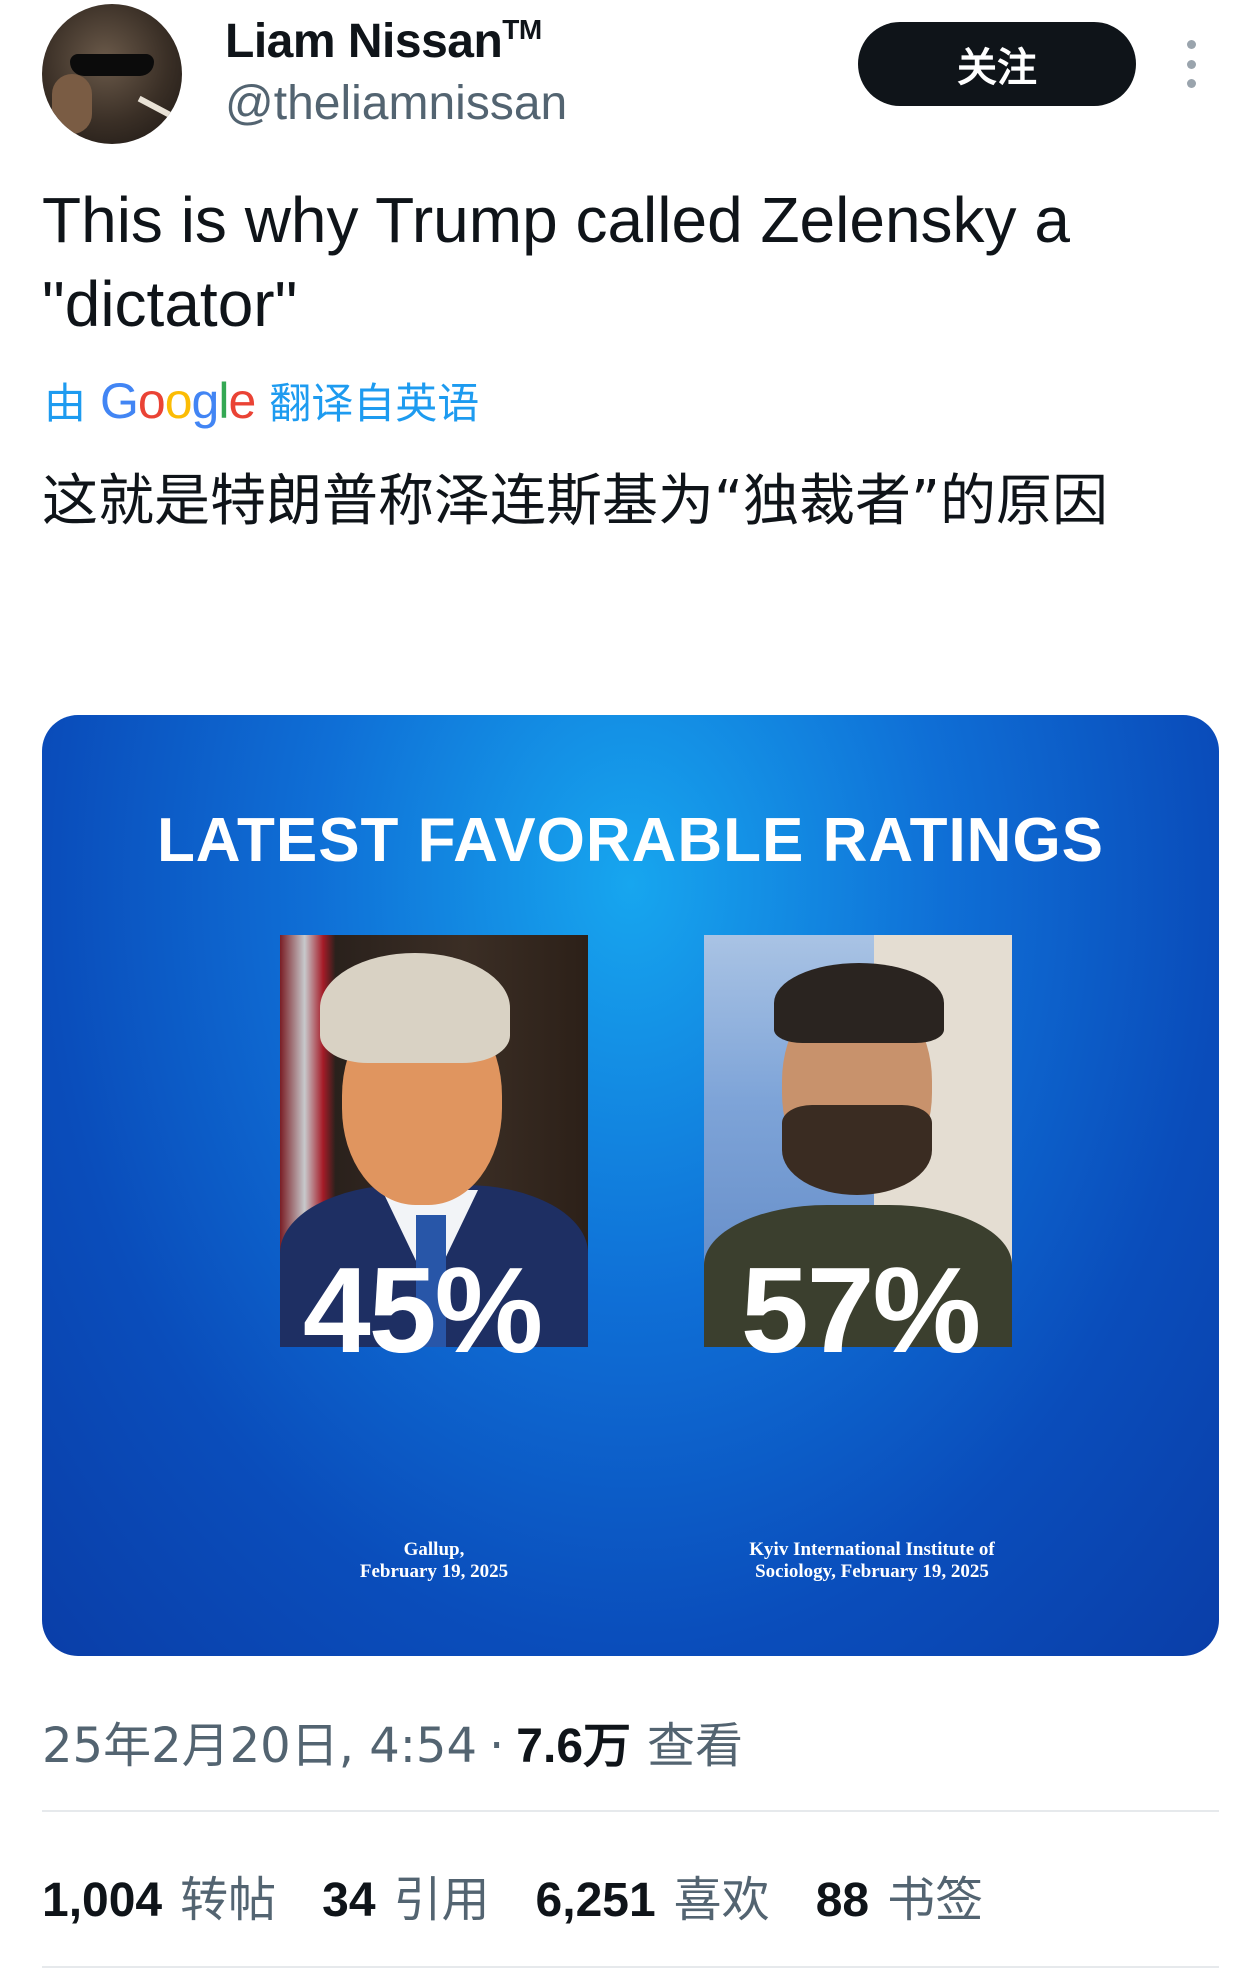  Describe the element at coordinates (522, 29) in the screenshot. I see `trademark-mark: TM` at that location.